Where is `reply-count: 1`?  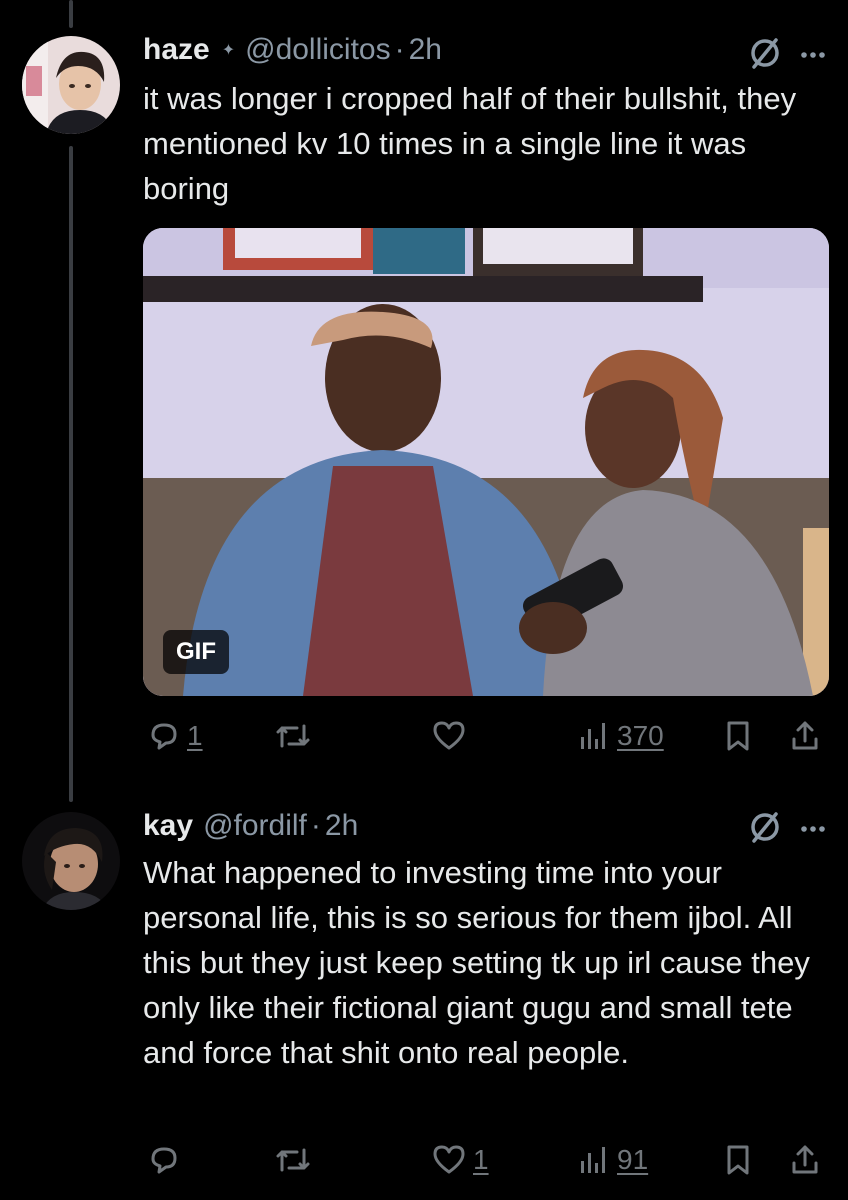 reply-count: 1 is located at coordinates (195, 735).